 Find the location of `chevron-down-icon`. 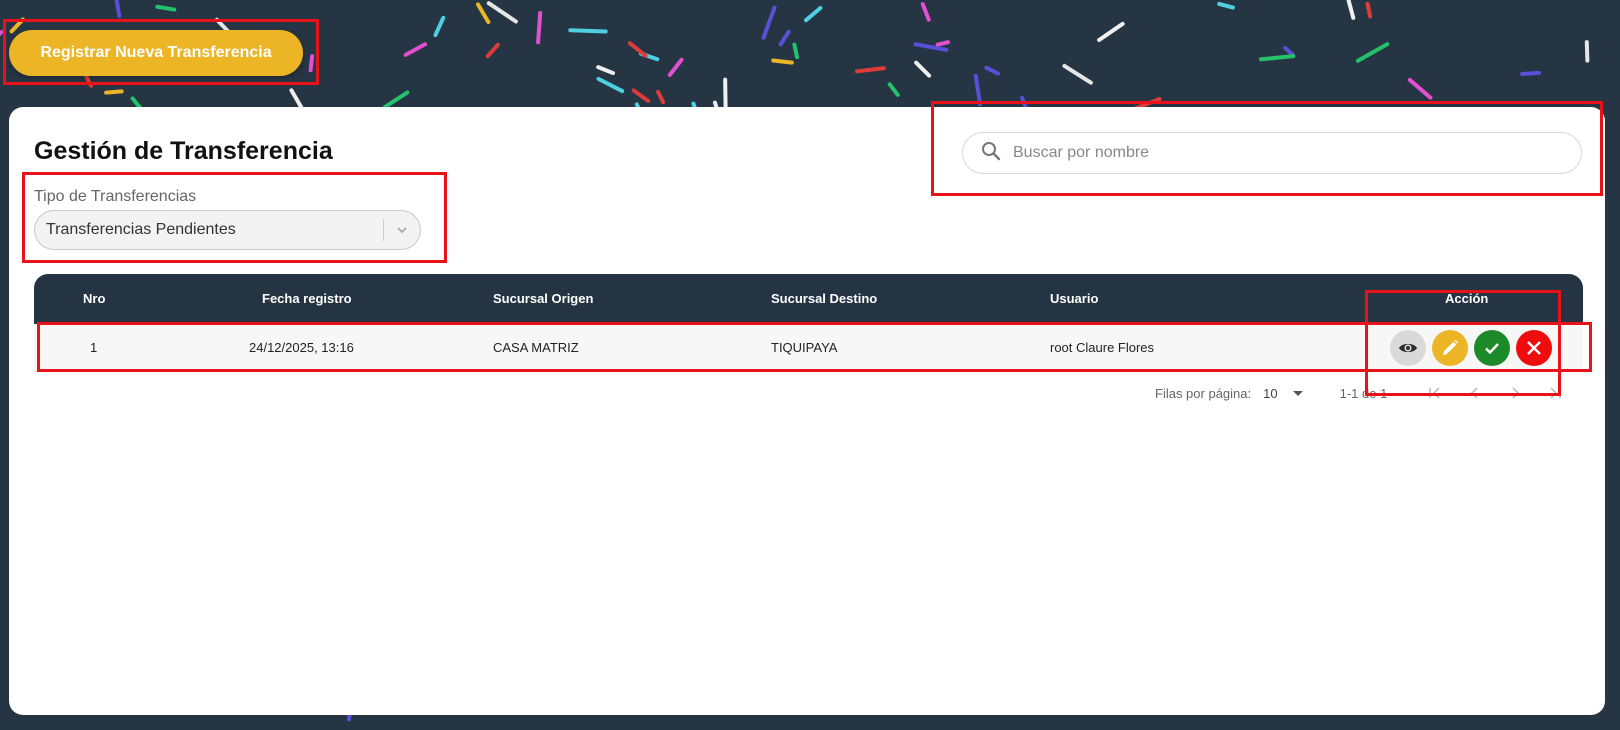

chevron-down-icon is located at coordinates (402, 230).